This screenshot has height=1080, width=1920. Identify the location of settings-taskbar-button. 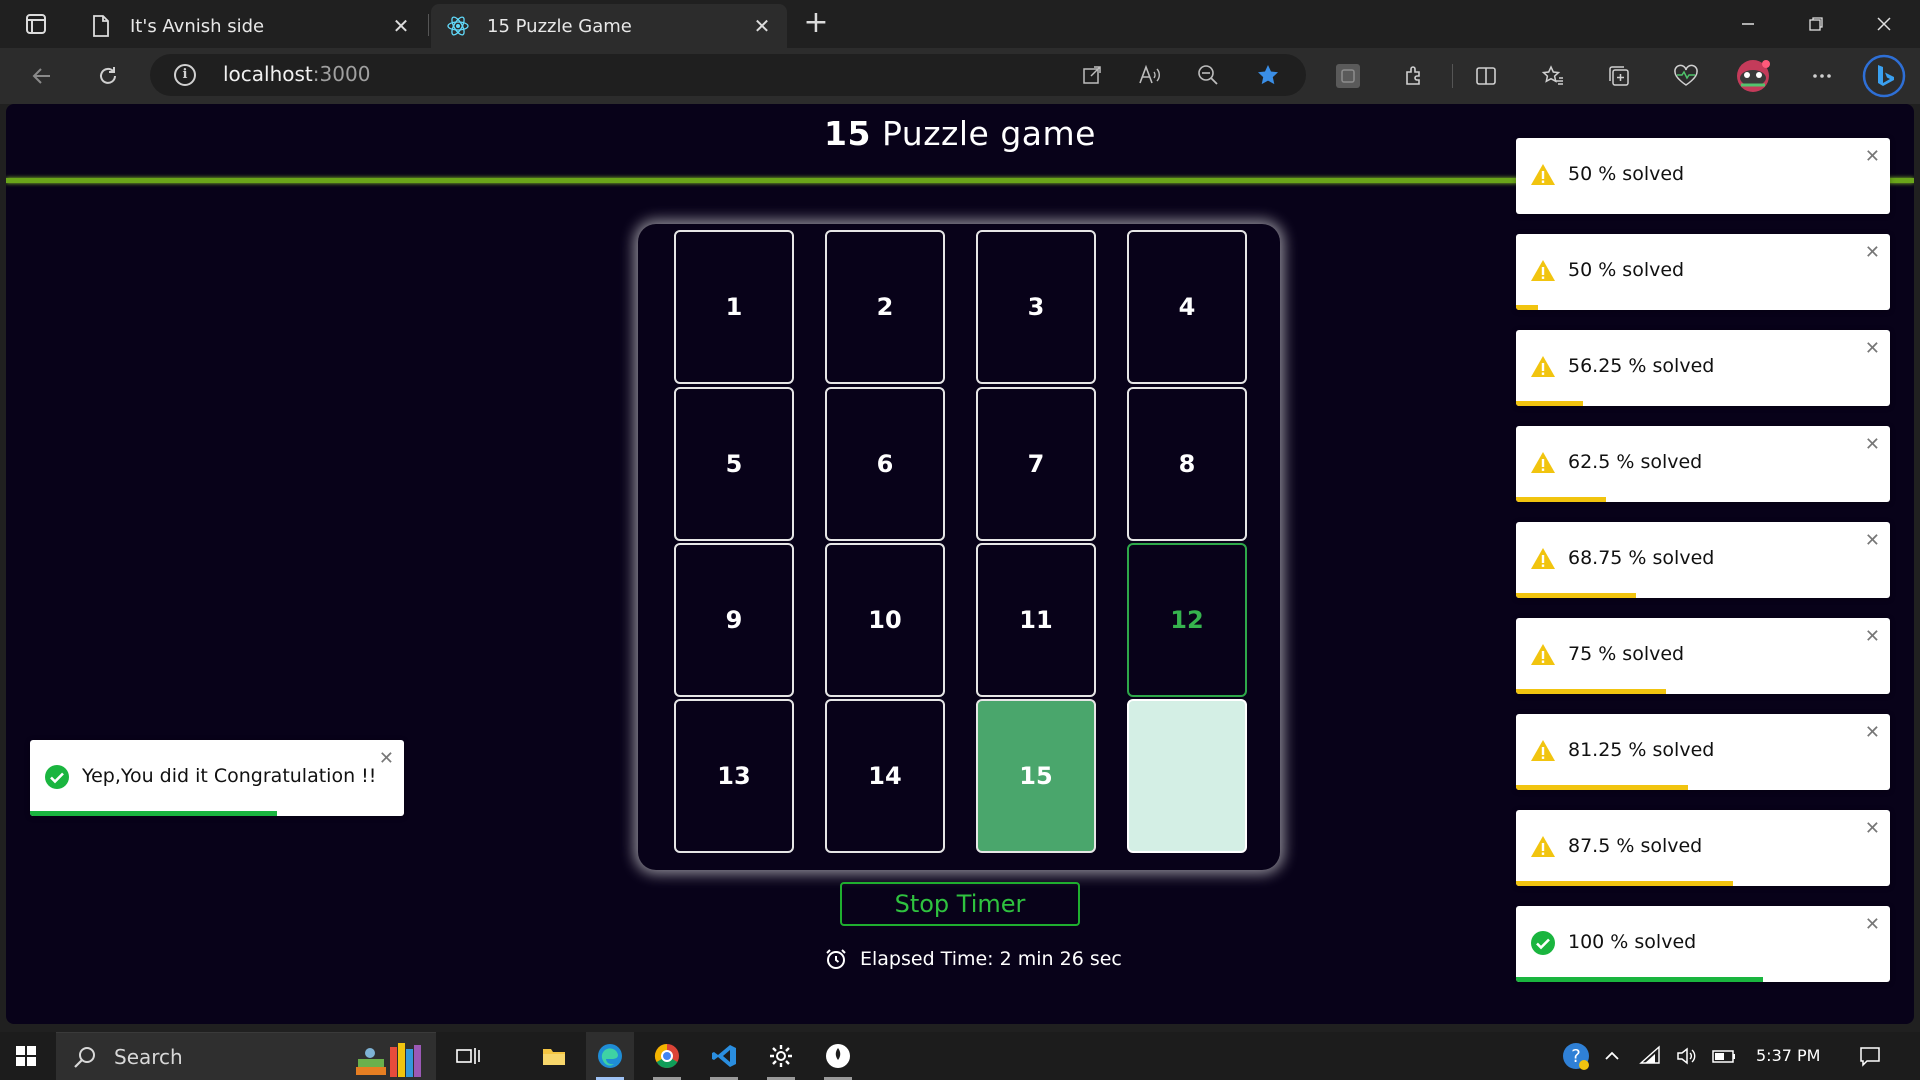
(781, 1056).